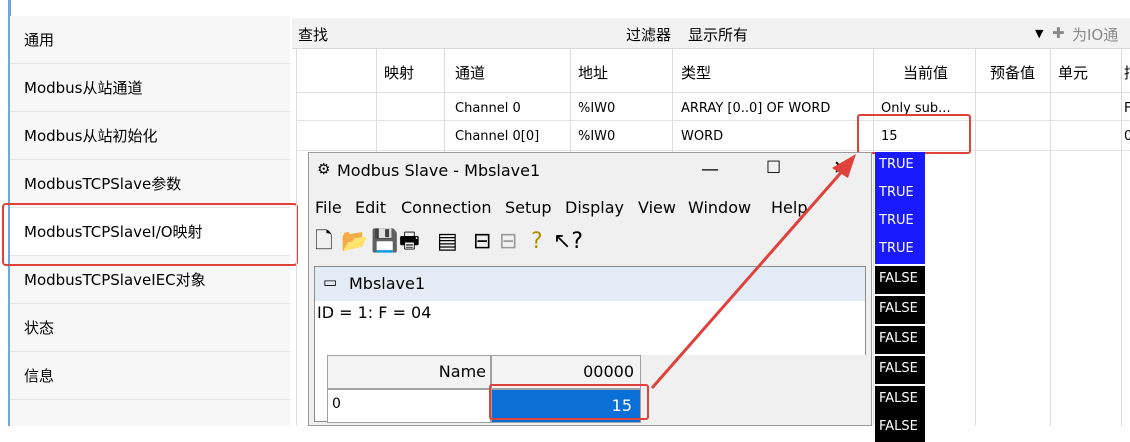 This screenshot has height=442, width=1130. What do you see at coordinates (748, 278) in the screenshot?
I see `arrow-line` at bounding box center [748, 278].